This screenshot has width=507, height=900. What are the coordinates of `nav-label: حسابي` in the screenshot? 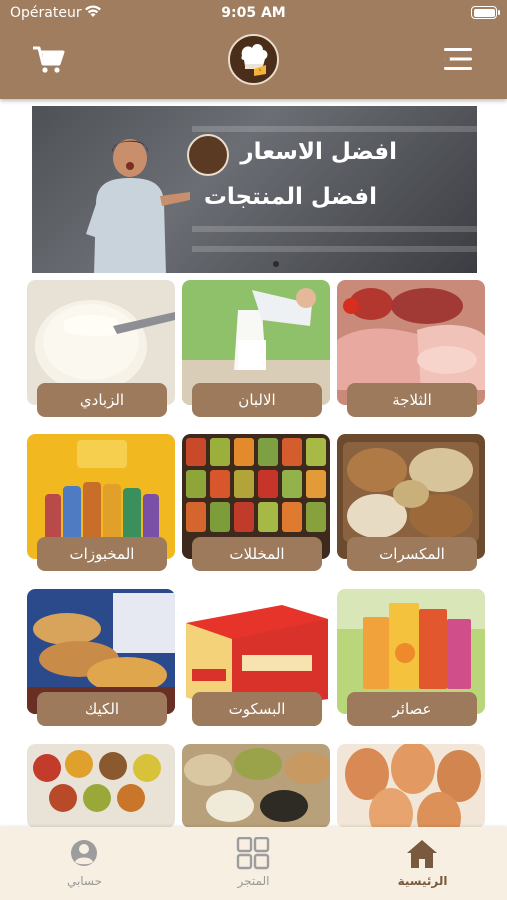 It's located at (84, 881).